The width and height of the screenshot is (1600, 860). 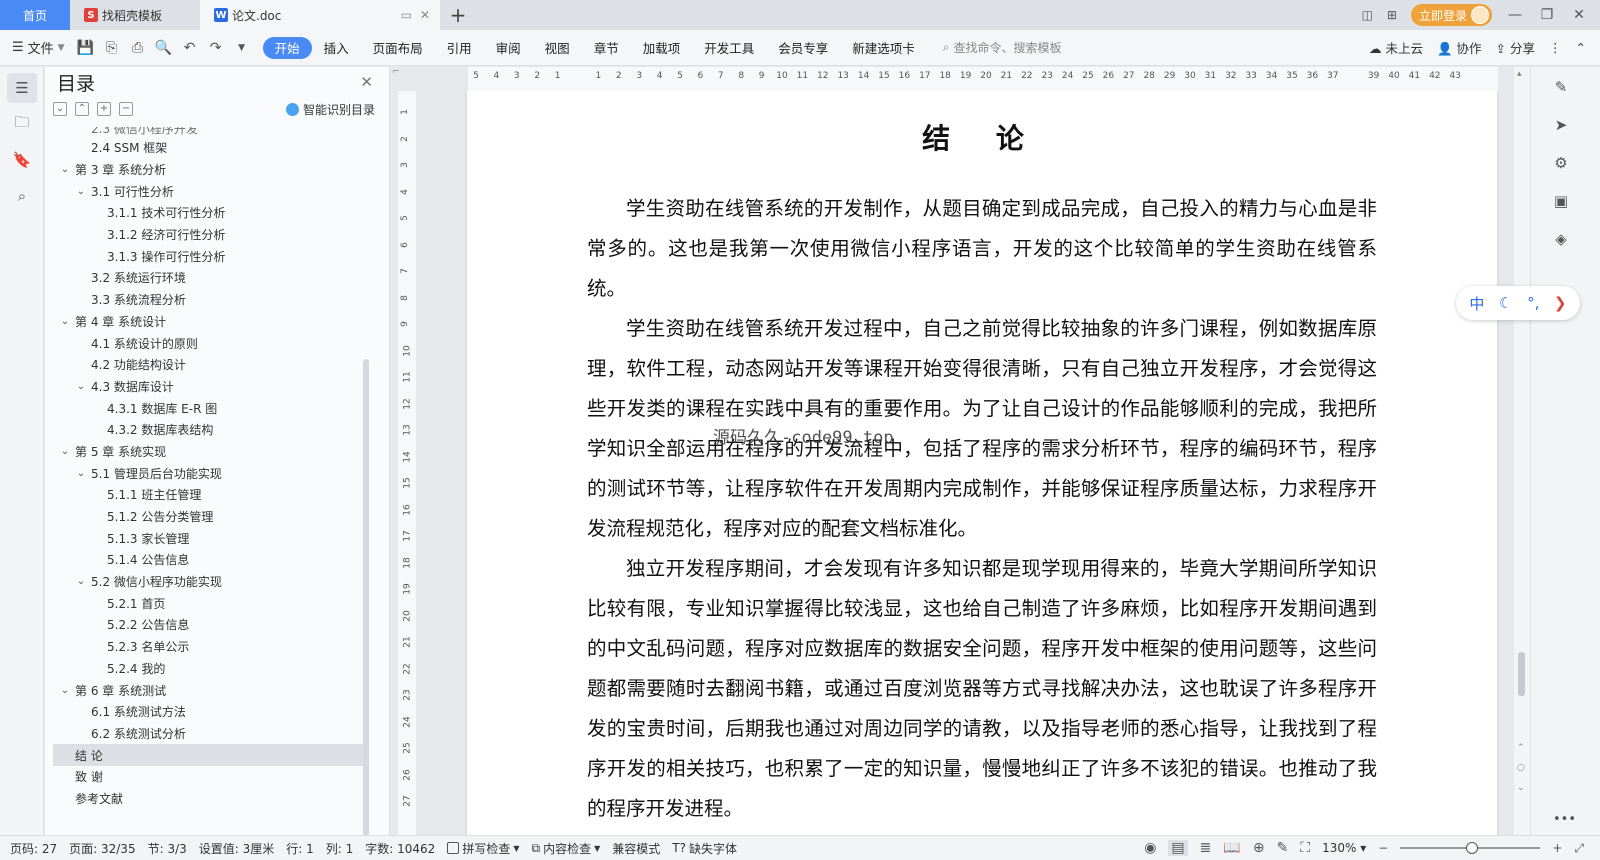 What do you see at coordinates (300, 848) in the screenshot?
I see `row: 行: 1` at bounding box center [300, 848].